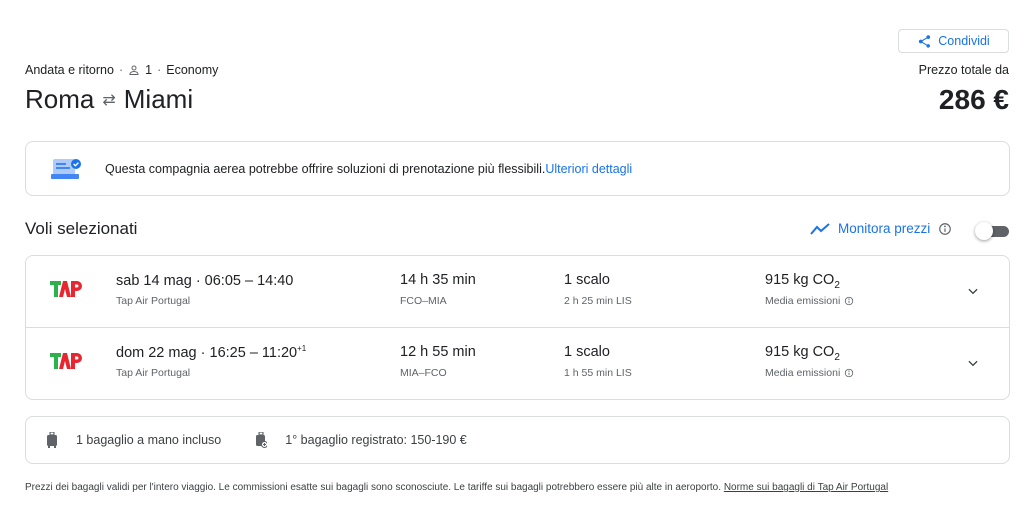  I want to click on checked-bag-text: 1° bagaglio registrato: 150-190 €, so click(376, 440).